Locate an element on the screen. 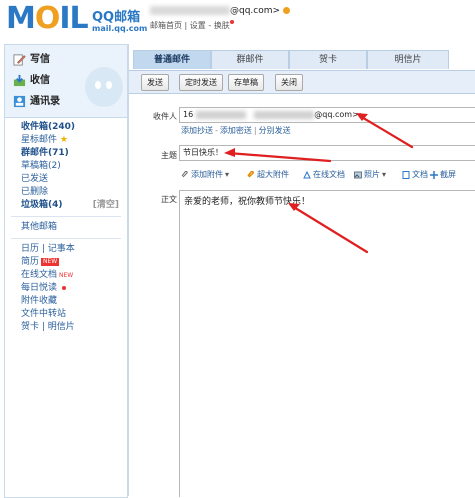 Image resolution: width=475 pixels, height=498 pixels. pencil-icon is located at coordinates (19, 59).